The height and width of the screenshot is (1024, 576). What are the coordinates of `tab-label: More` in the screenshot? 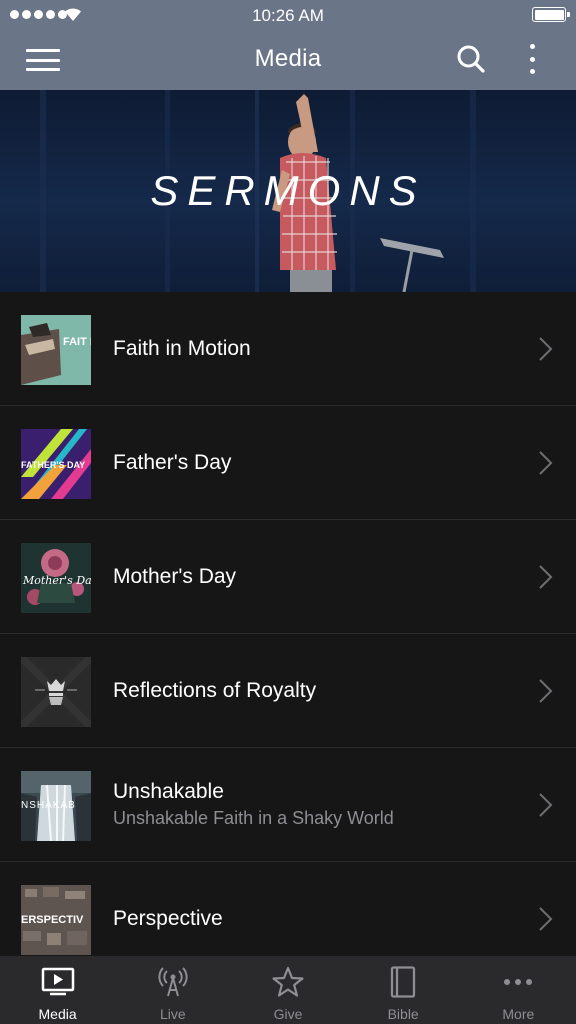 It's located at (518, 1014).